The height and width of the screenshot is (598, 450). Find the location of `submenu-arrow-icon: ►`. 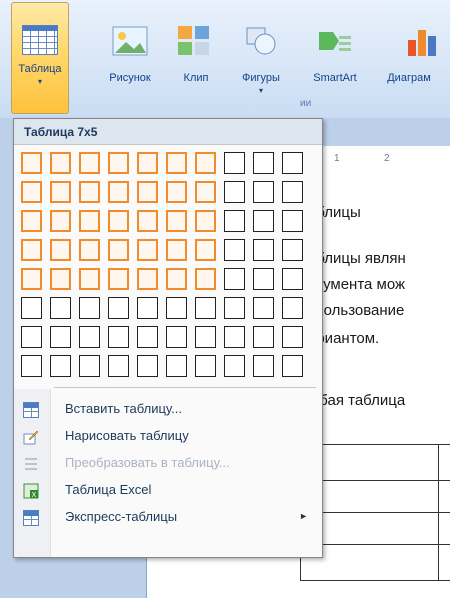

submenu-arrow-icon: ► is located at coordinates (303, 516).